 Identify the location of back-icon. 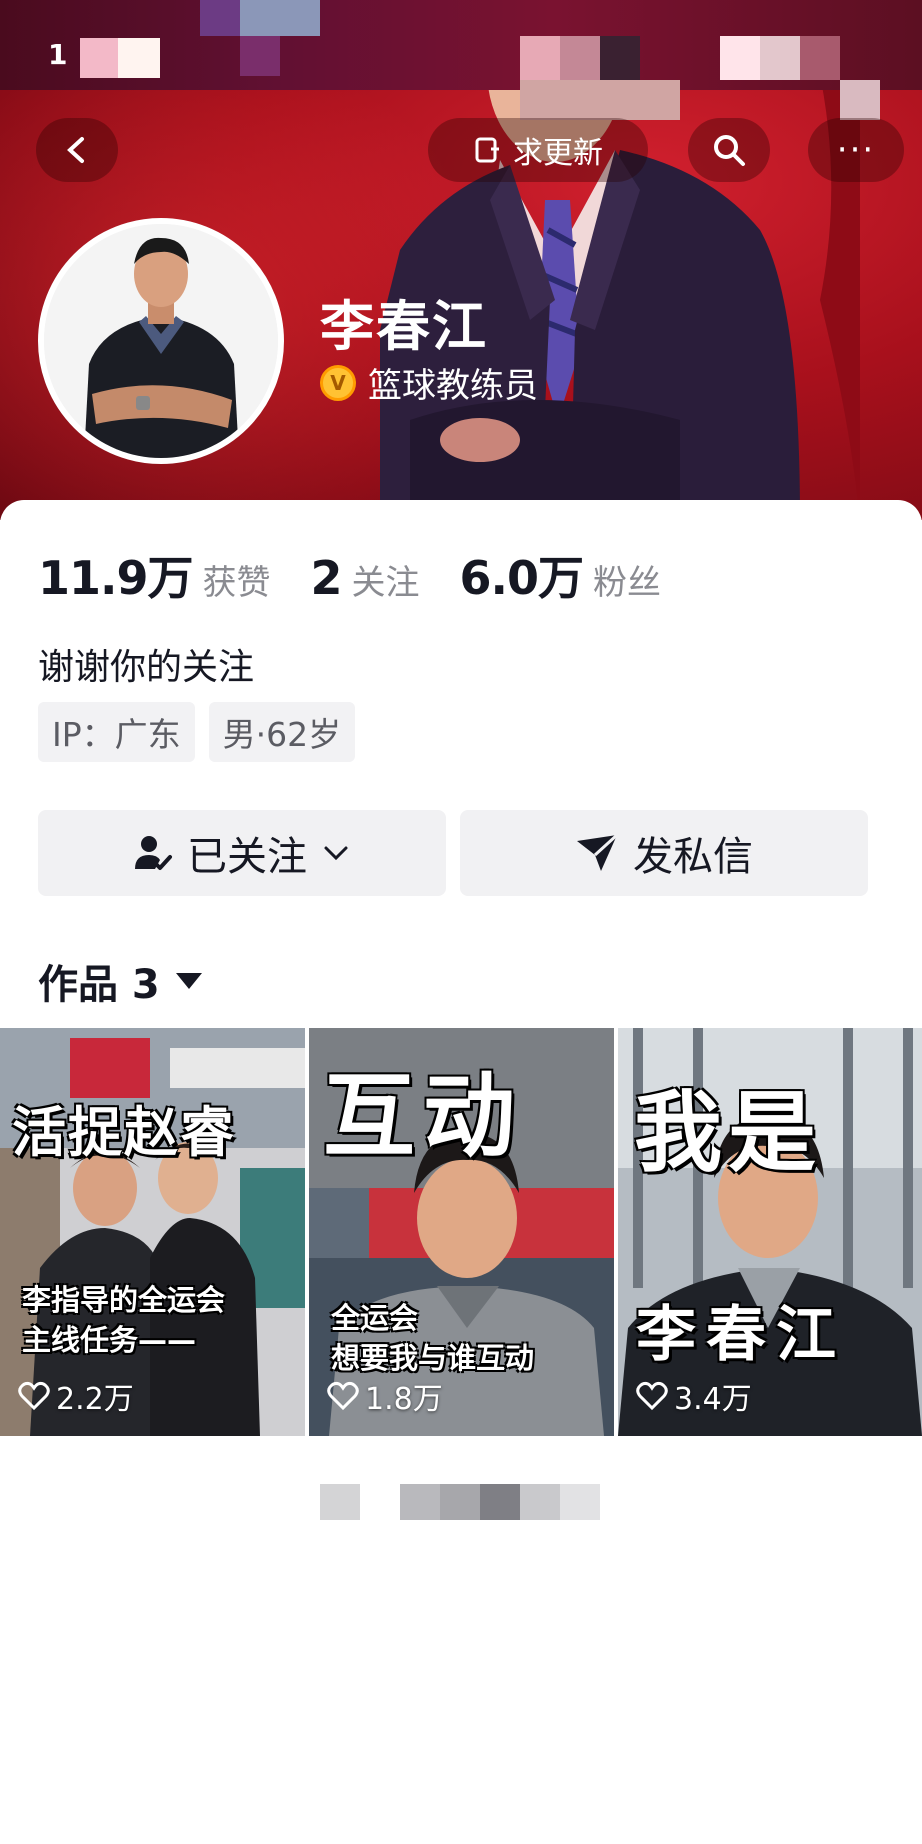
(75, 150).